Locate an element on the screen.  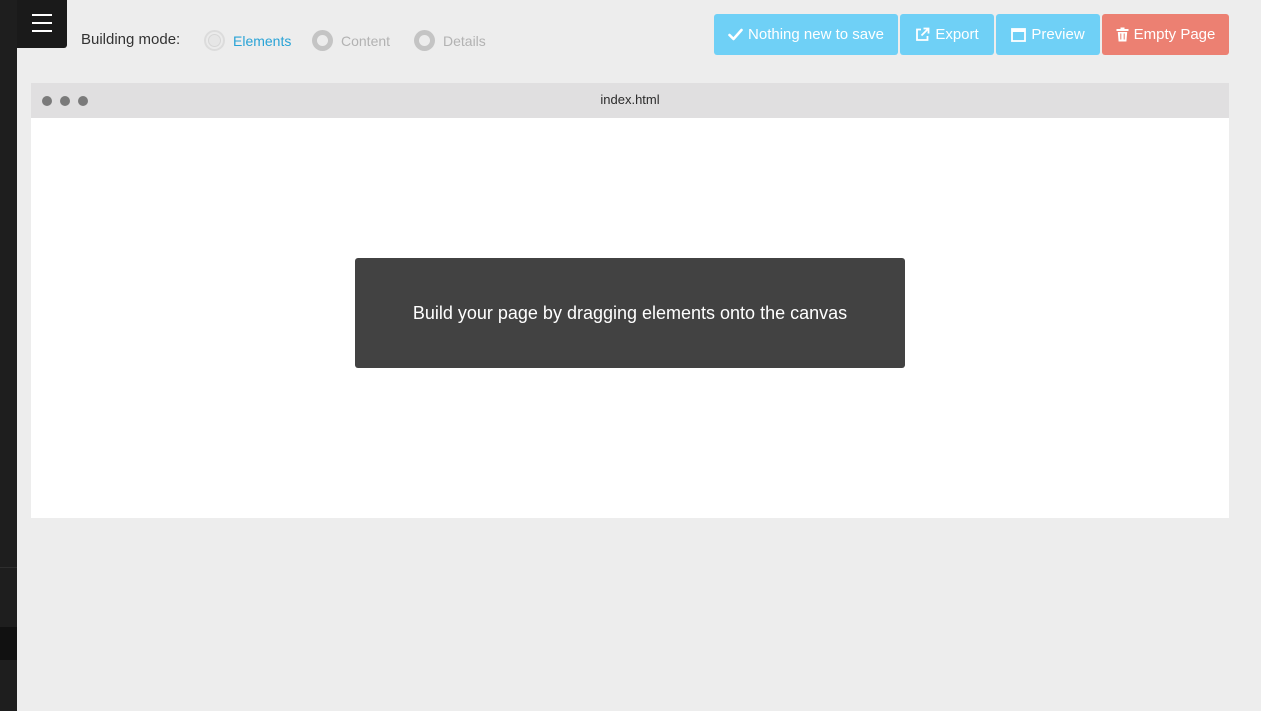
mode-option-details: Details is located at coordinates (450, 40).